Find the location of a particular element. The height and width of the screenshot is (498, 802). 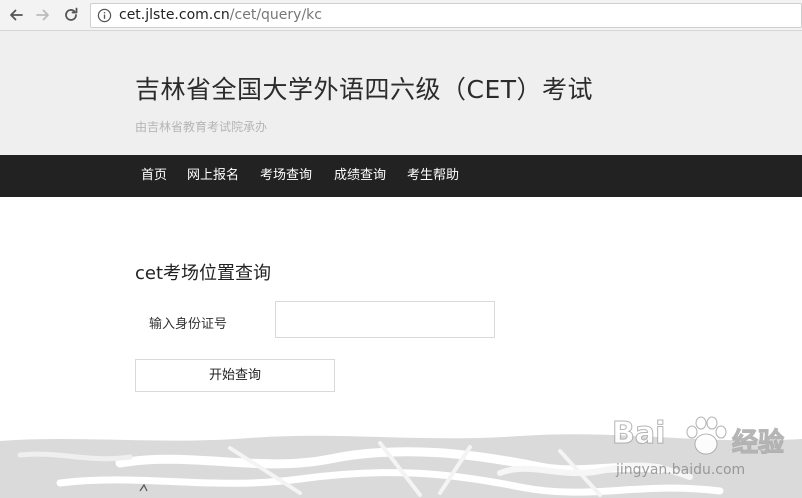

arrow-right-icon is located at coordinates (42, 15).